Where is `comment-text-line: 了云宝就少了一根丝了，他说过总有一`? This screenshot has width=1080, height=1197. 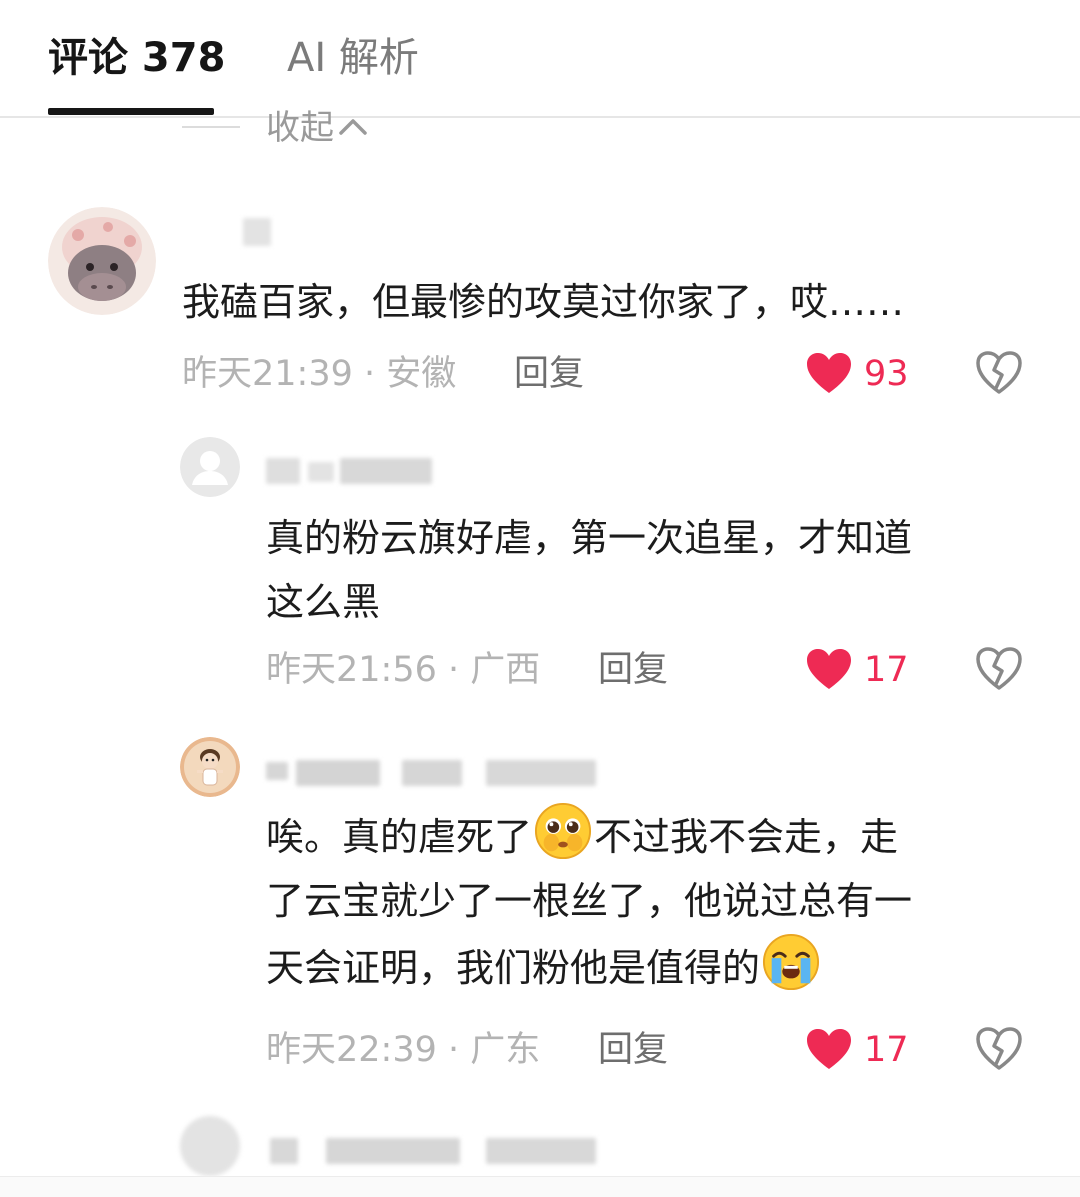 comment-text-line: 了云宝就少了一根丝了，他说过总有一 is located at coordinates (589, 901).